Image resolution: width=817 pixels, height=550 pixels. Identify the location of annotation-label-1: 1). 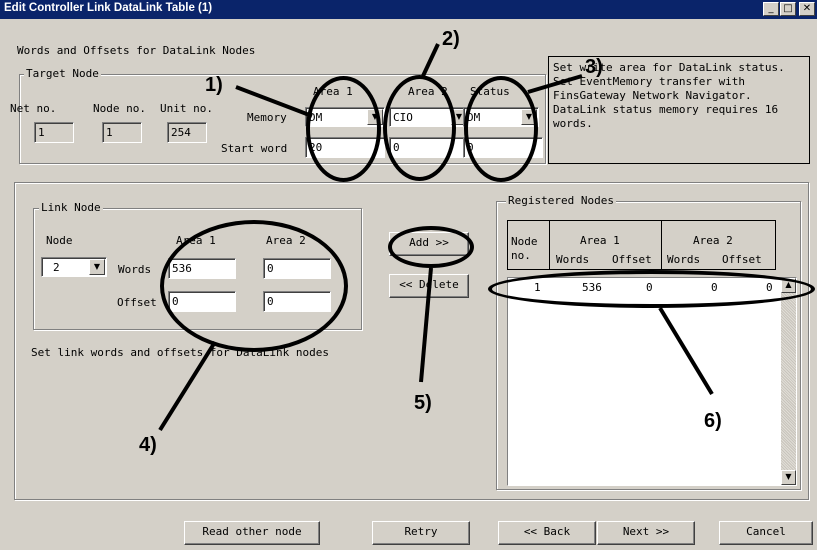
(214, 85).